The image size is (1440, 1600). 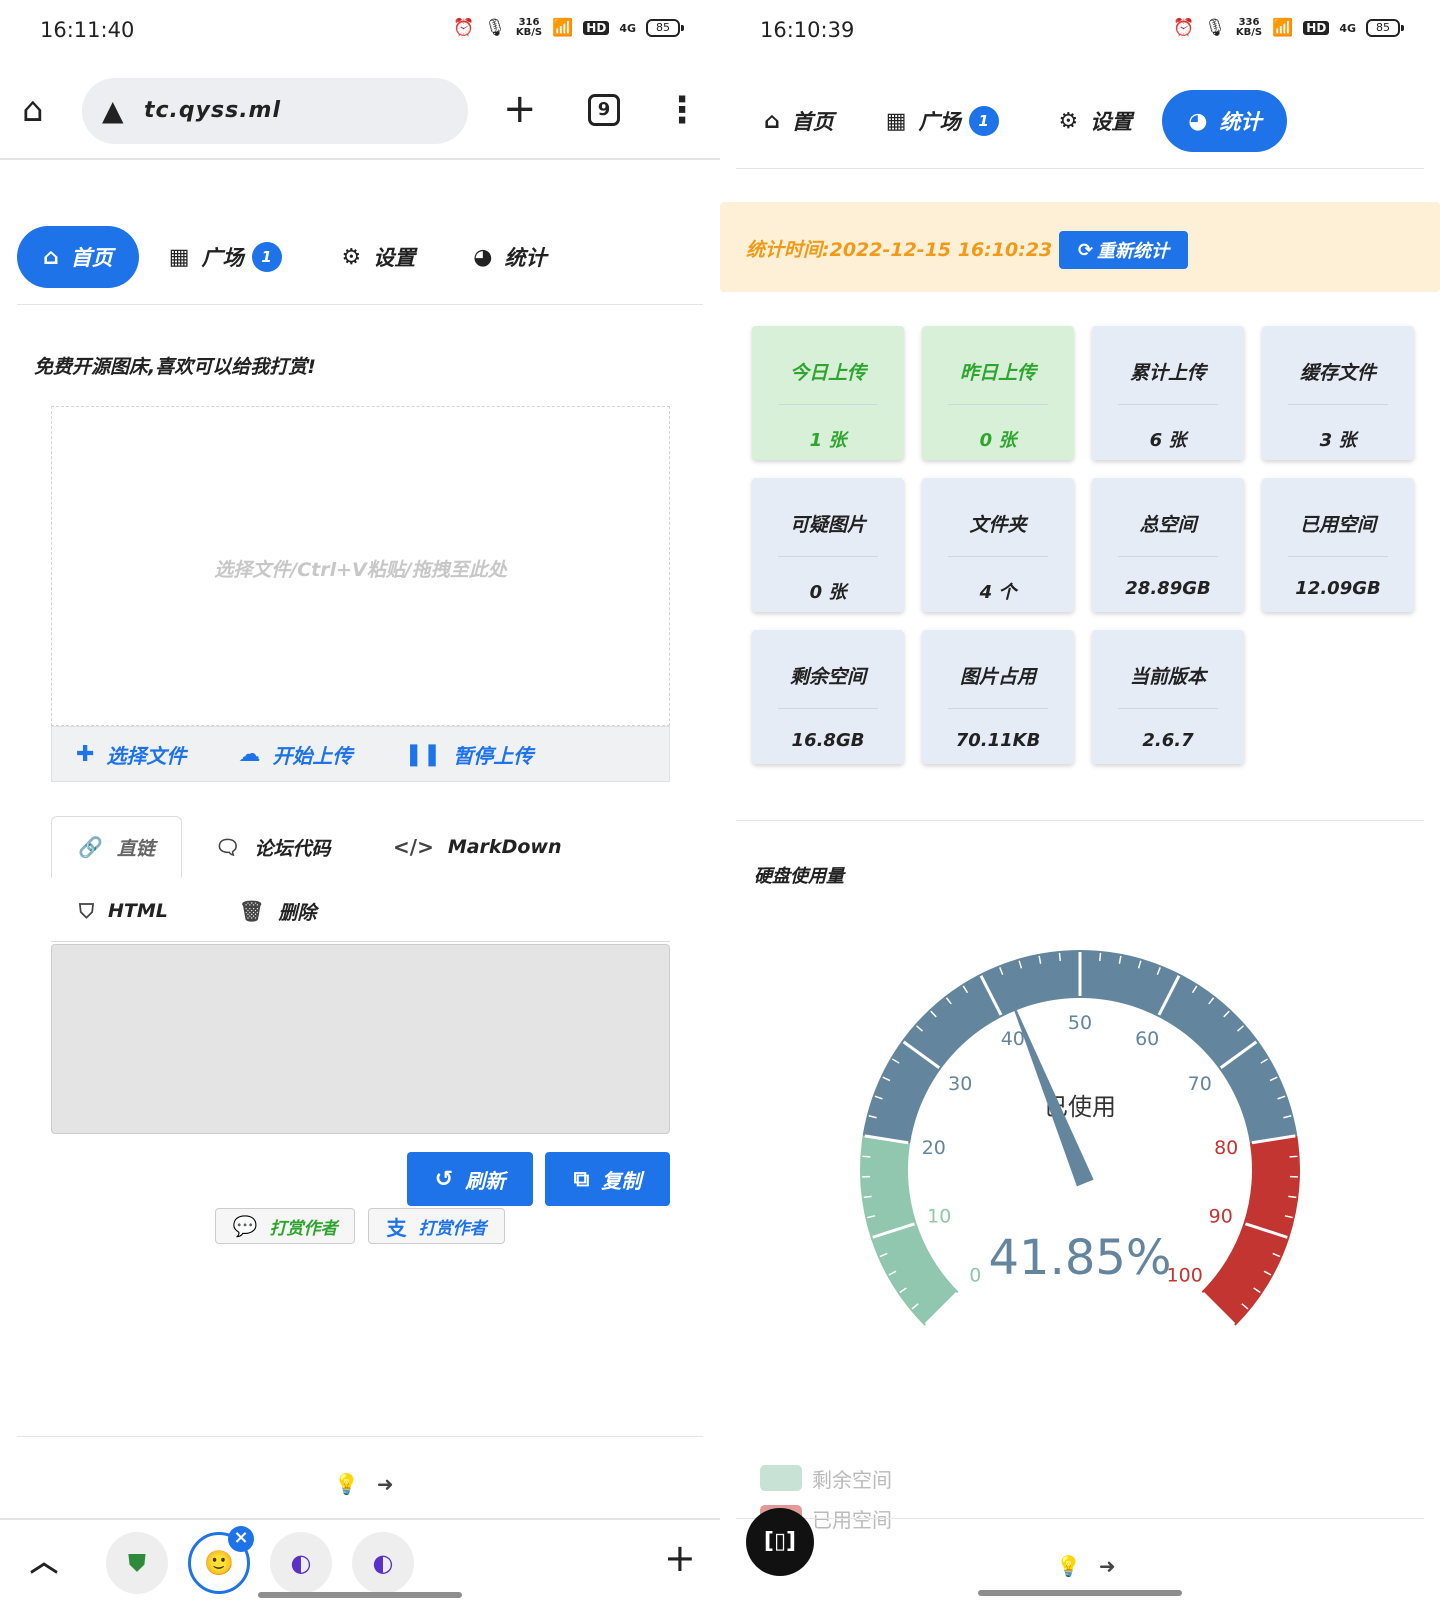 I want to click on gears-icon: ⚙, so click(x=351, y=257).